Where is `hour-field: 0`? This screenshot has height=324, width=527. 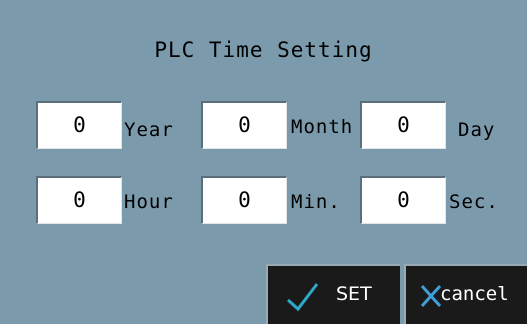
hour-field: 0 is located at coordinates (79, 200).